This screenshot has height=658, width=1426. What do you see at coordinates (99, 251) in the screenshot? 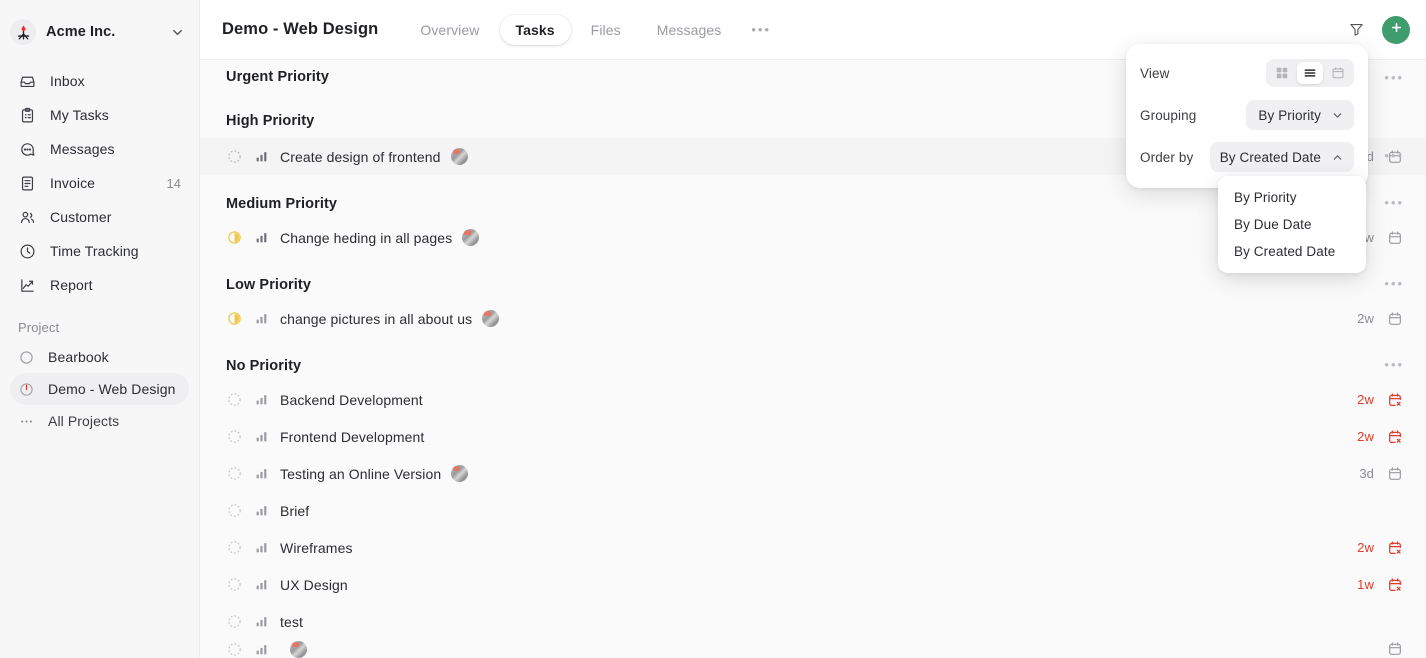
I see `sidebar-item-time-tracking: Time Tracking` at bounding box center [99, 251].